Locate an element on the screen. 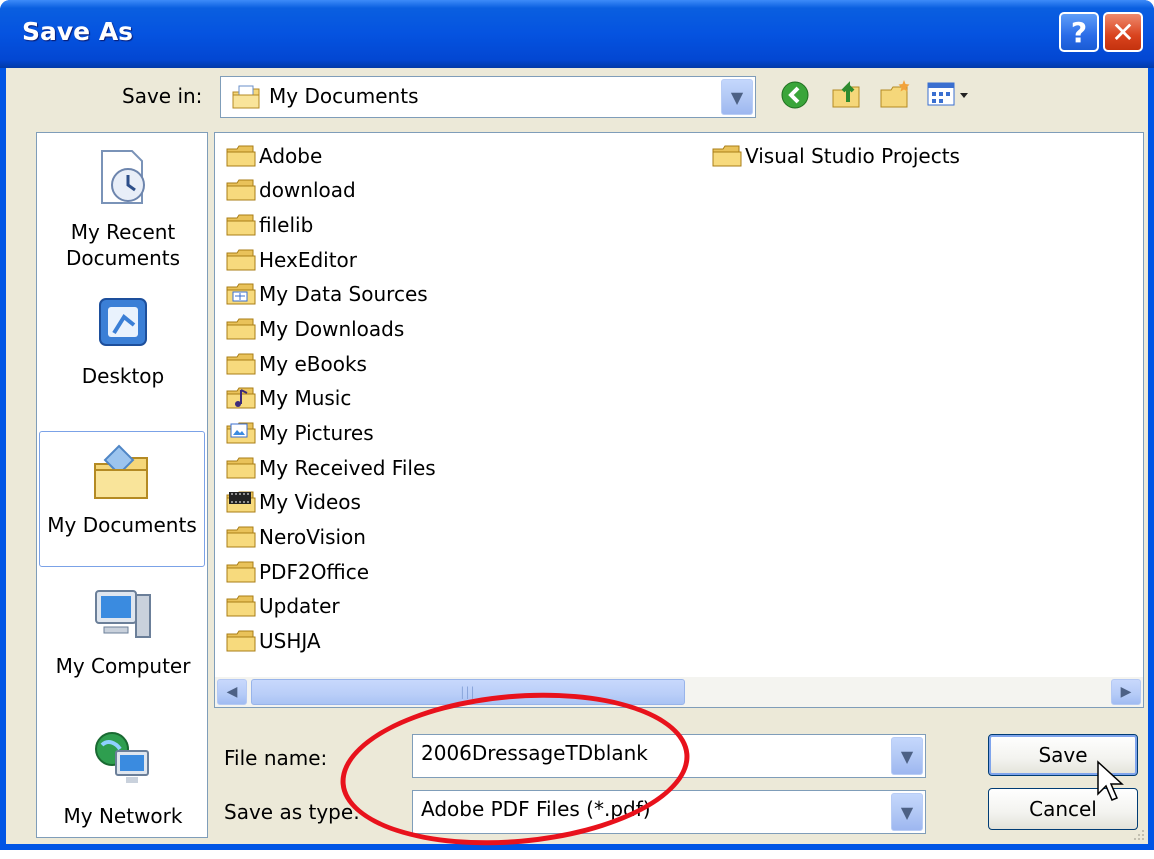  list-item: USHJA is located at coordinates (273, 641).